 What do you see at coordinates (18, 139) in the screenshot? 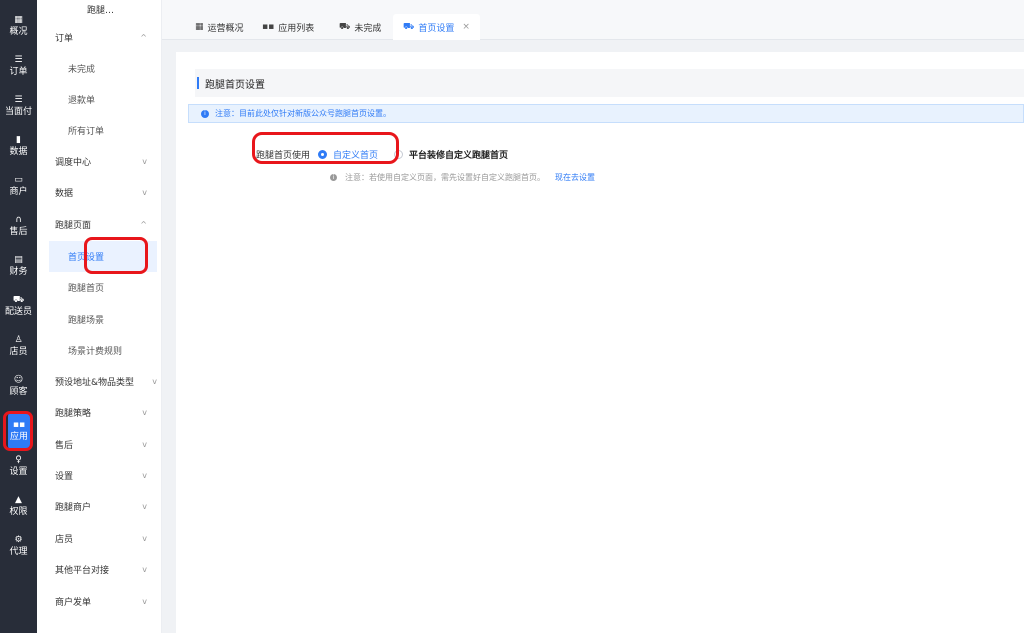
I see `bar-chart-icon: ▮` at bounding box center [18, 139].